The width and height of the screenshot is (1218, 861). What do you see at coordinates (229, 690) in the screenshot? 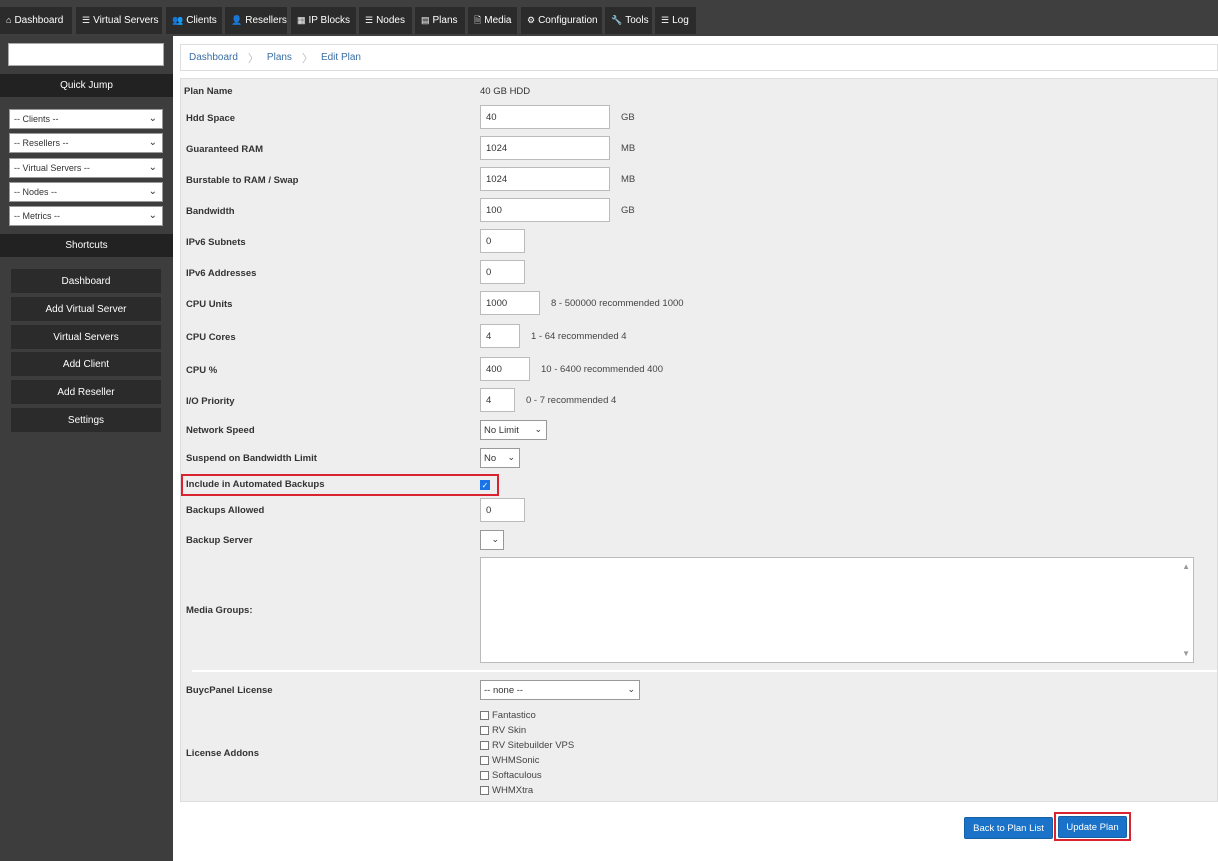
I see `buycpanel-license-label: BuycPanel License` at bounding box center [229, 690].